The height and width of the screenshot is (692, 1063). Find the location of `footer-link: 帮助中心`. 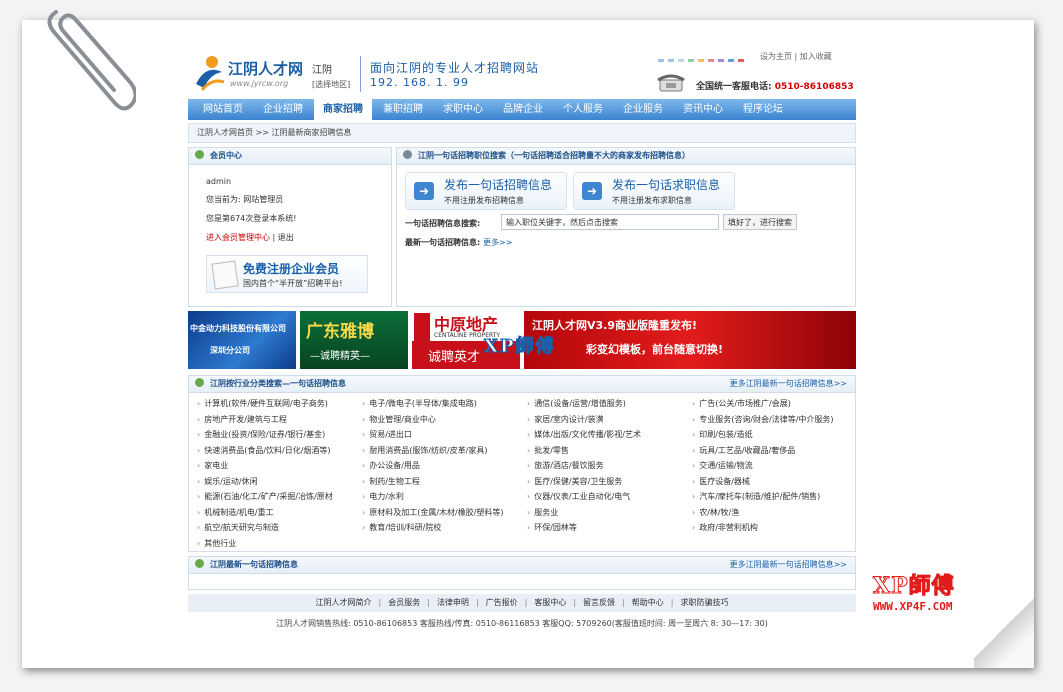

footer-link: 帮助中心 is located at coordinates (648, 602).